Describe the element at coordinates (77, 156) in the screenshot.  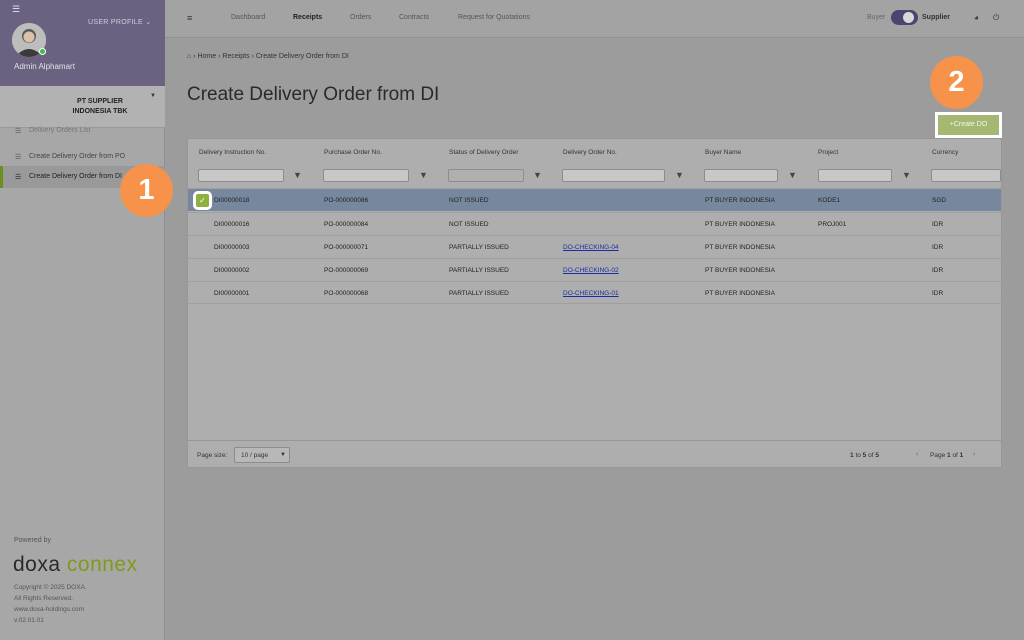
I see `sidebar-item-label: Create Delivery Order from PO` at that location.